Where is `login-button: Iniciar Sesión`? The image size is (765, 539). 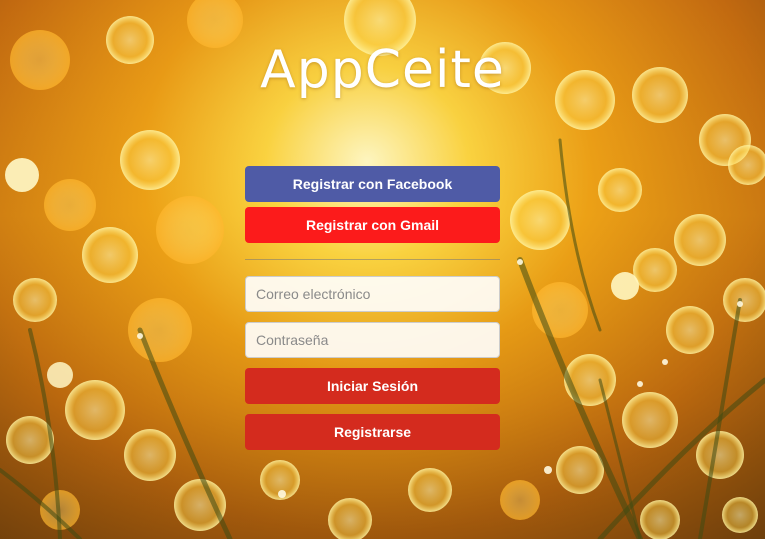
login-button: Iniciar Sesión is located at coordinates (372, 386).